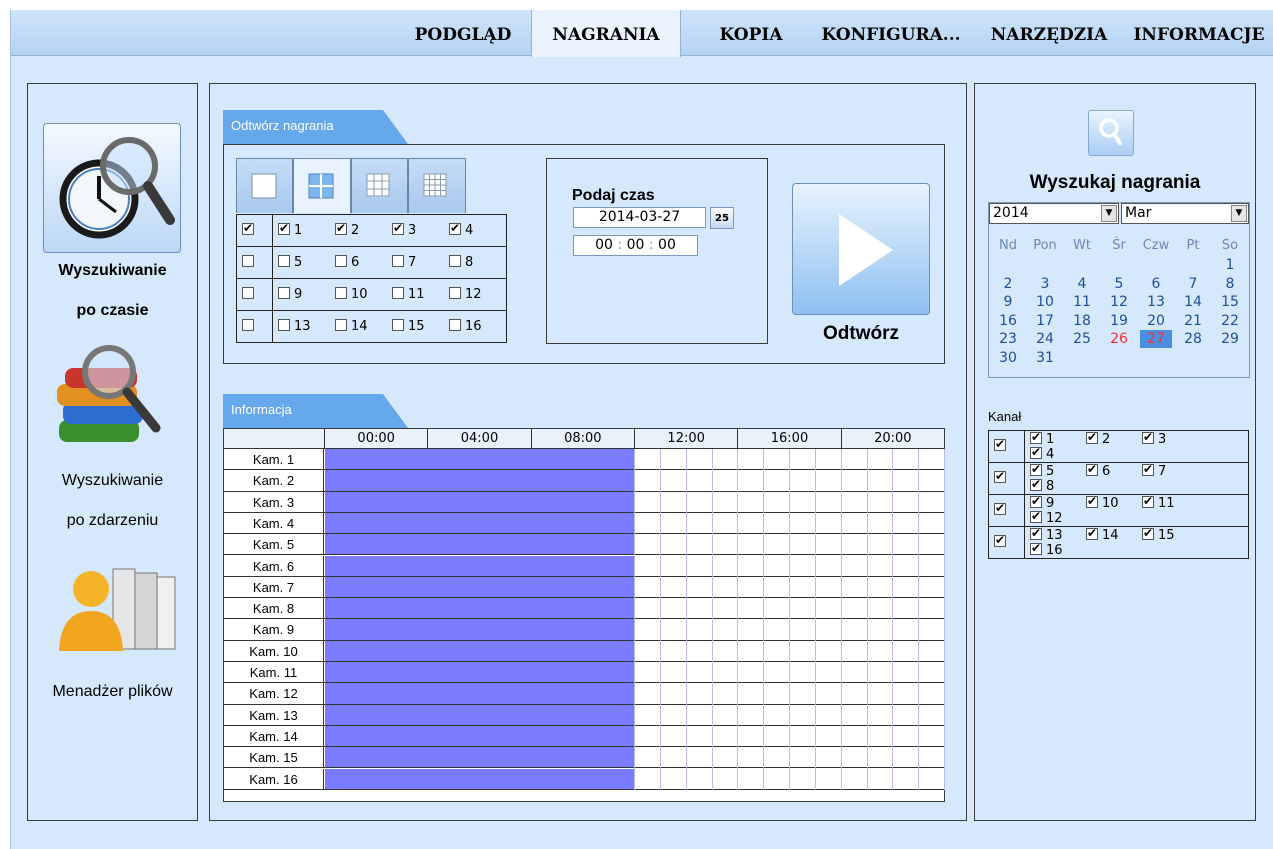  Describe the element at coordinates (1045, 321) in the screenshot. I see `calendar-day: 17` at that location.